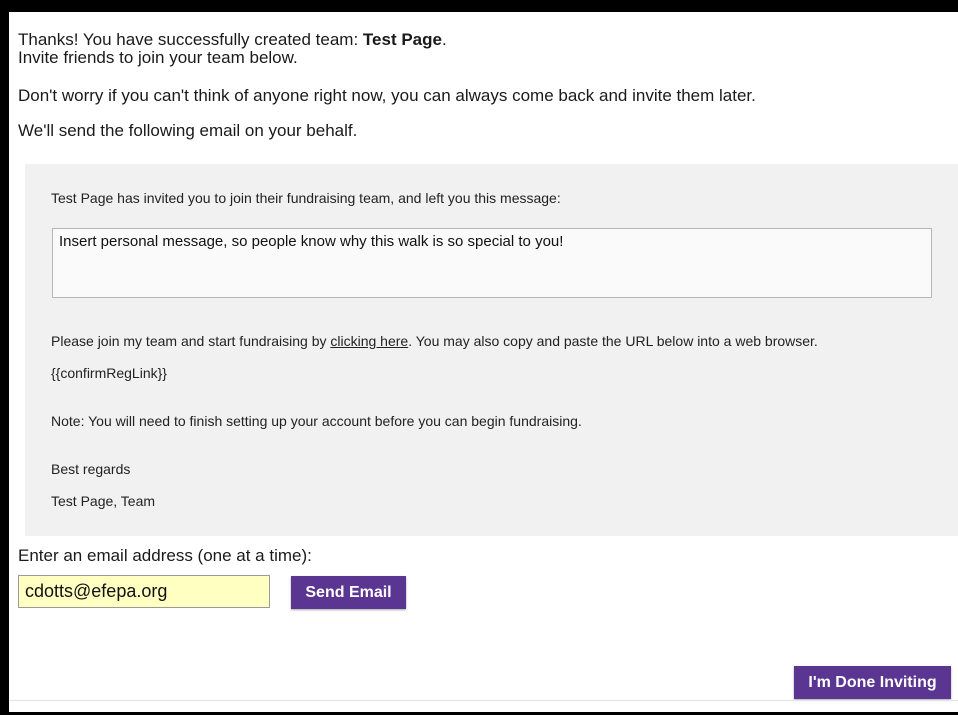 The width and height of the screenshot is (958, 715). Describe the element at coordinates (872, 682) in the screenshot. I see `done-inviting-button: I'm Done Inviting` at that location.